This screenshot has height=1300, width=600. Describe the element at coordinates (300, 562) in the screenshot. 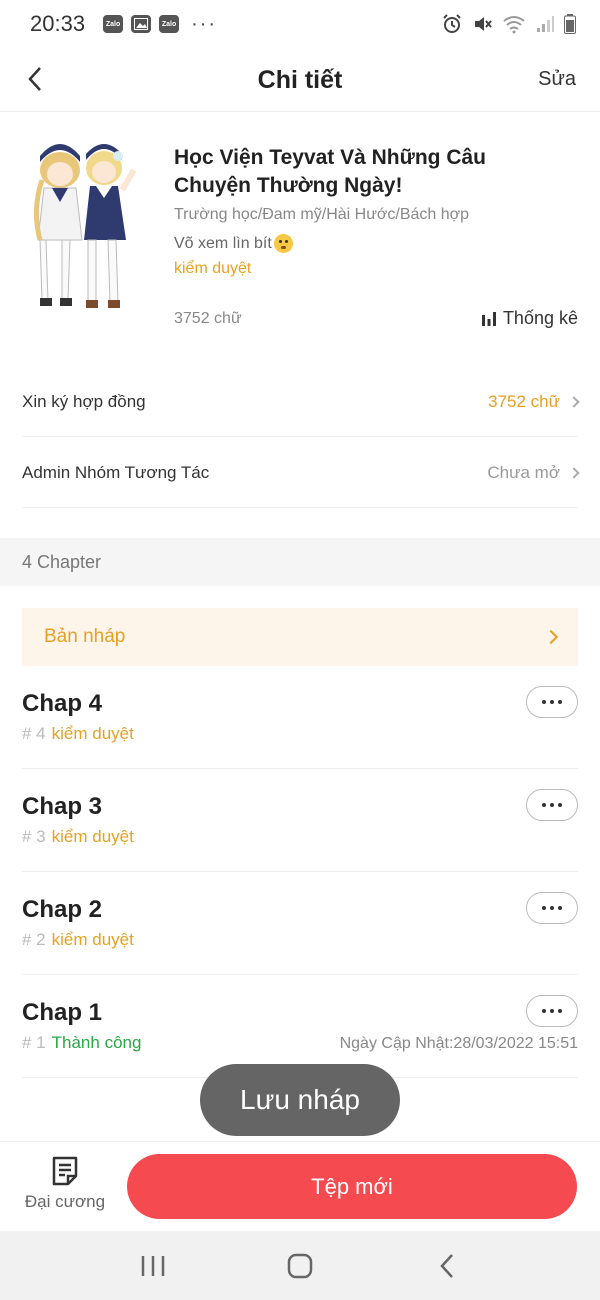

I see `chapter-count-header: 4 Chapter` at that location.